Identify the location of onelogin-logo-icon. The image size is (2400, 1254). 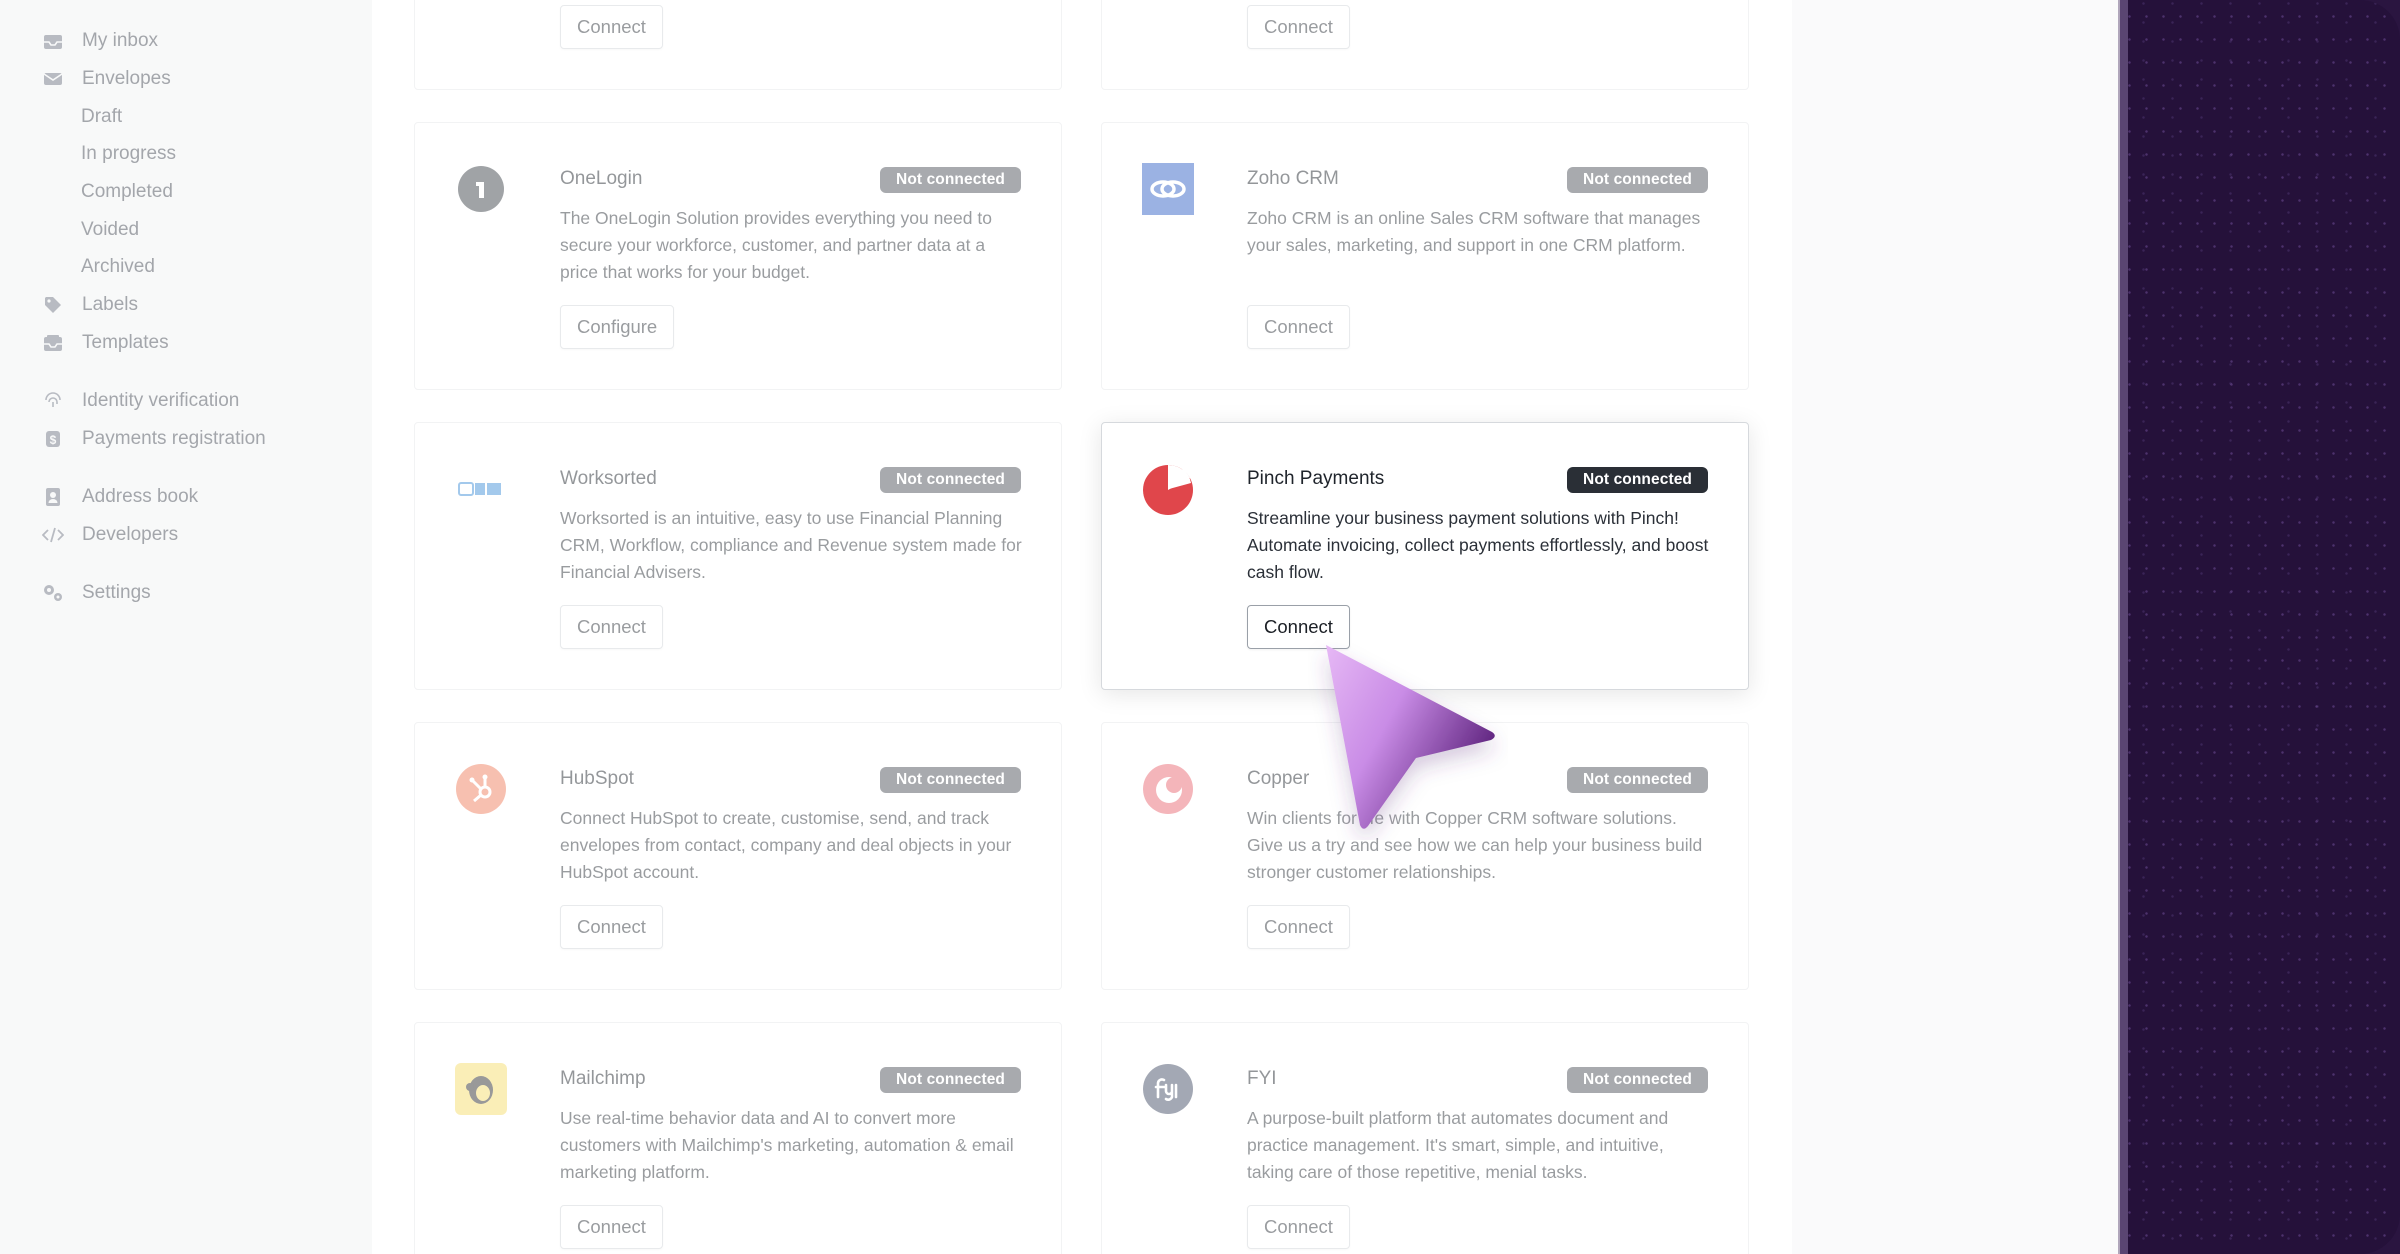
(481, 189).